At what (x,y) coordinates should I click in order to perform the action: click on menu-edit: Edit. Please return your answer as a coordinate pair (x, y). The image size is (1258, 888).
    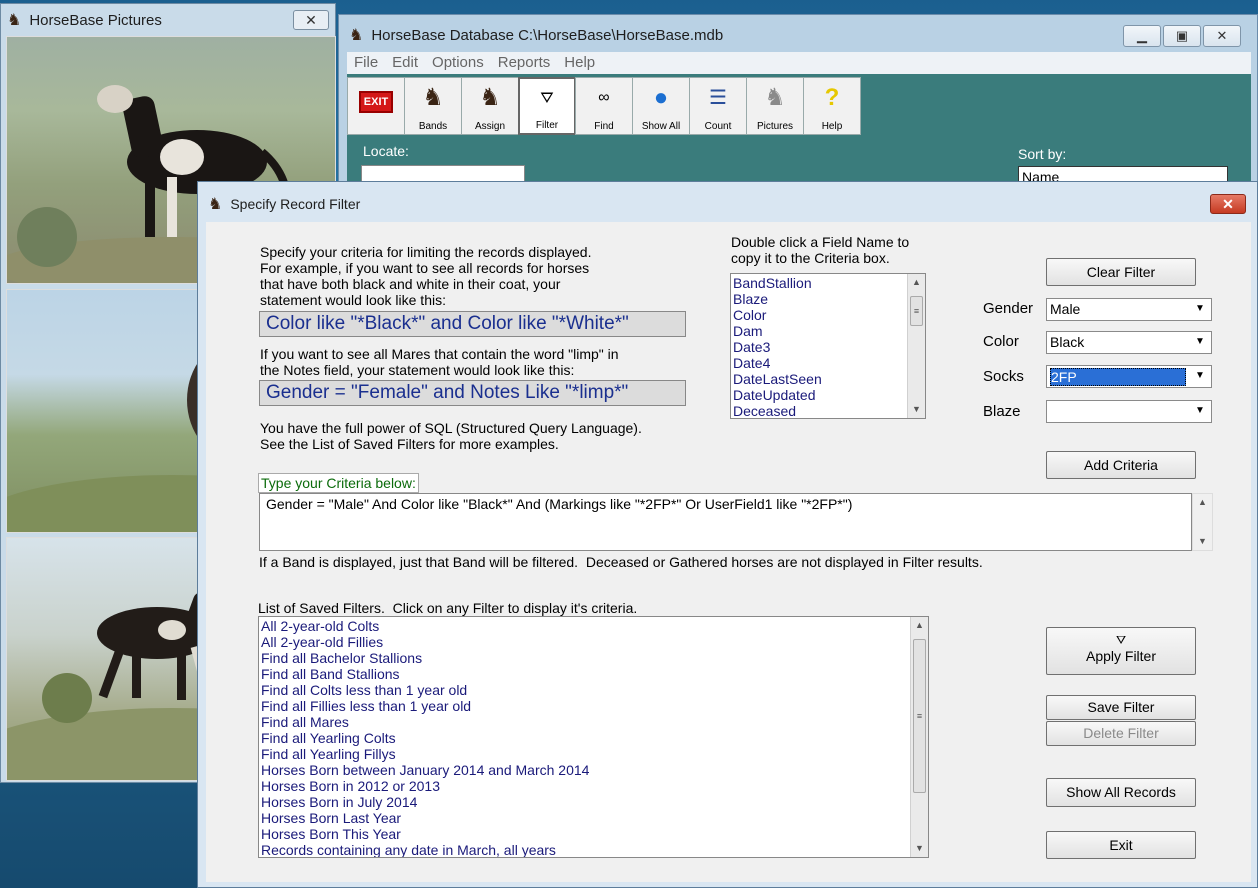
    Looking at the image, I should click on (405, 63).